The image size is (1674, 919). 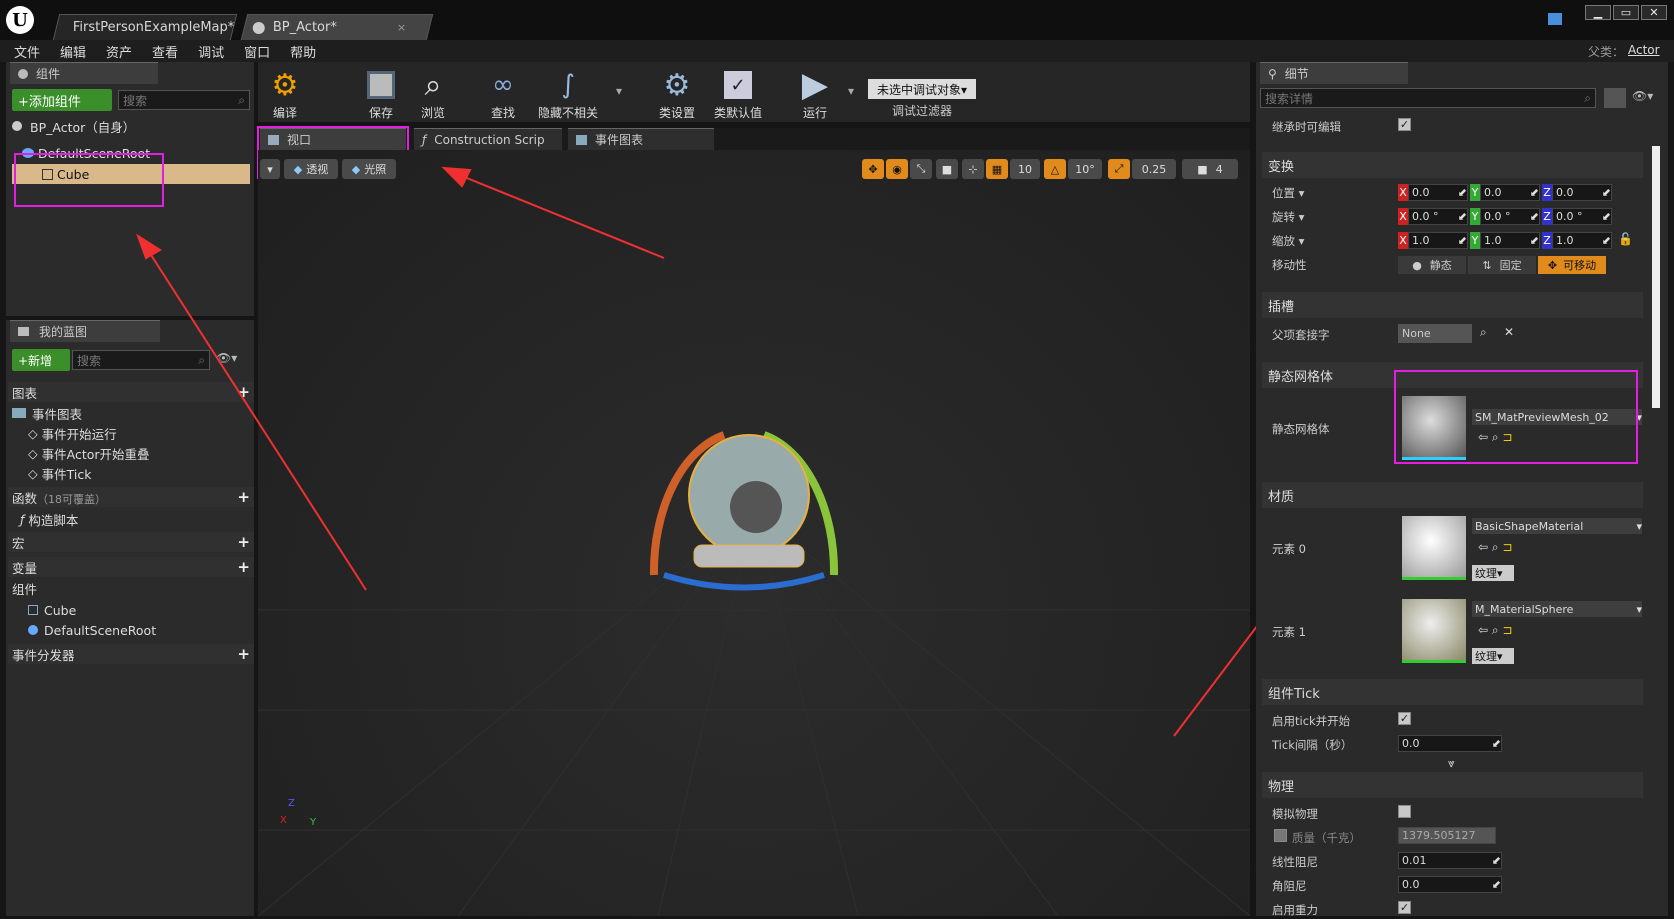 What do you see at coordinates (1452, 692) in the screenshot?
I see `section-component-tick: 组件Tick` at bounding box center [1452, 692].